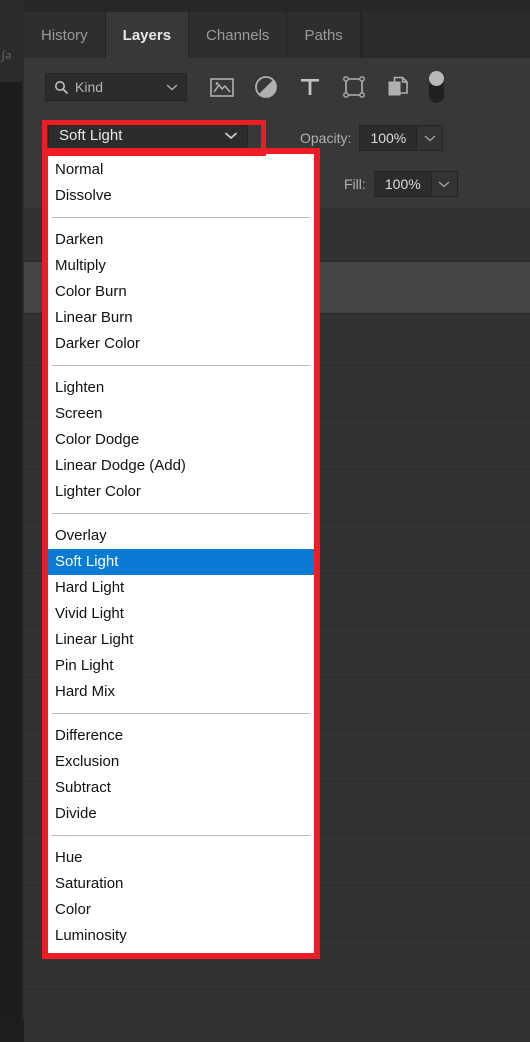 This screenshot has width=530, height=1042. Describe the element at coordinates (436, 87) in the screenshot. I see `filter-enable-toggle` at that location.